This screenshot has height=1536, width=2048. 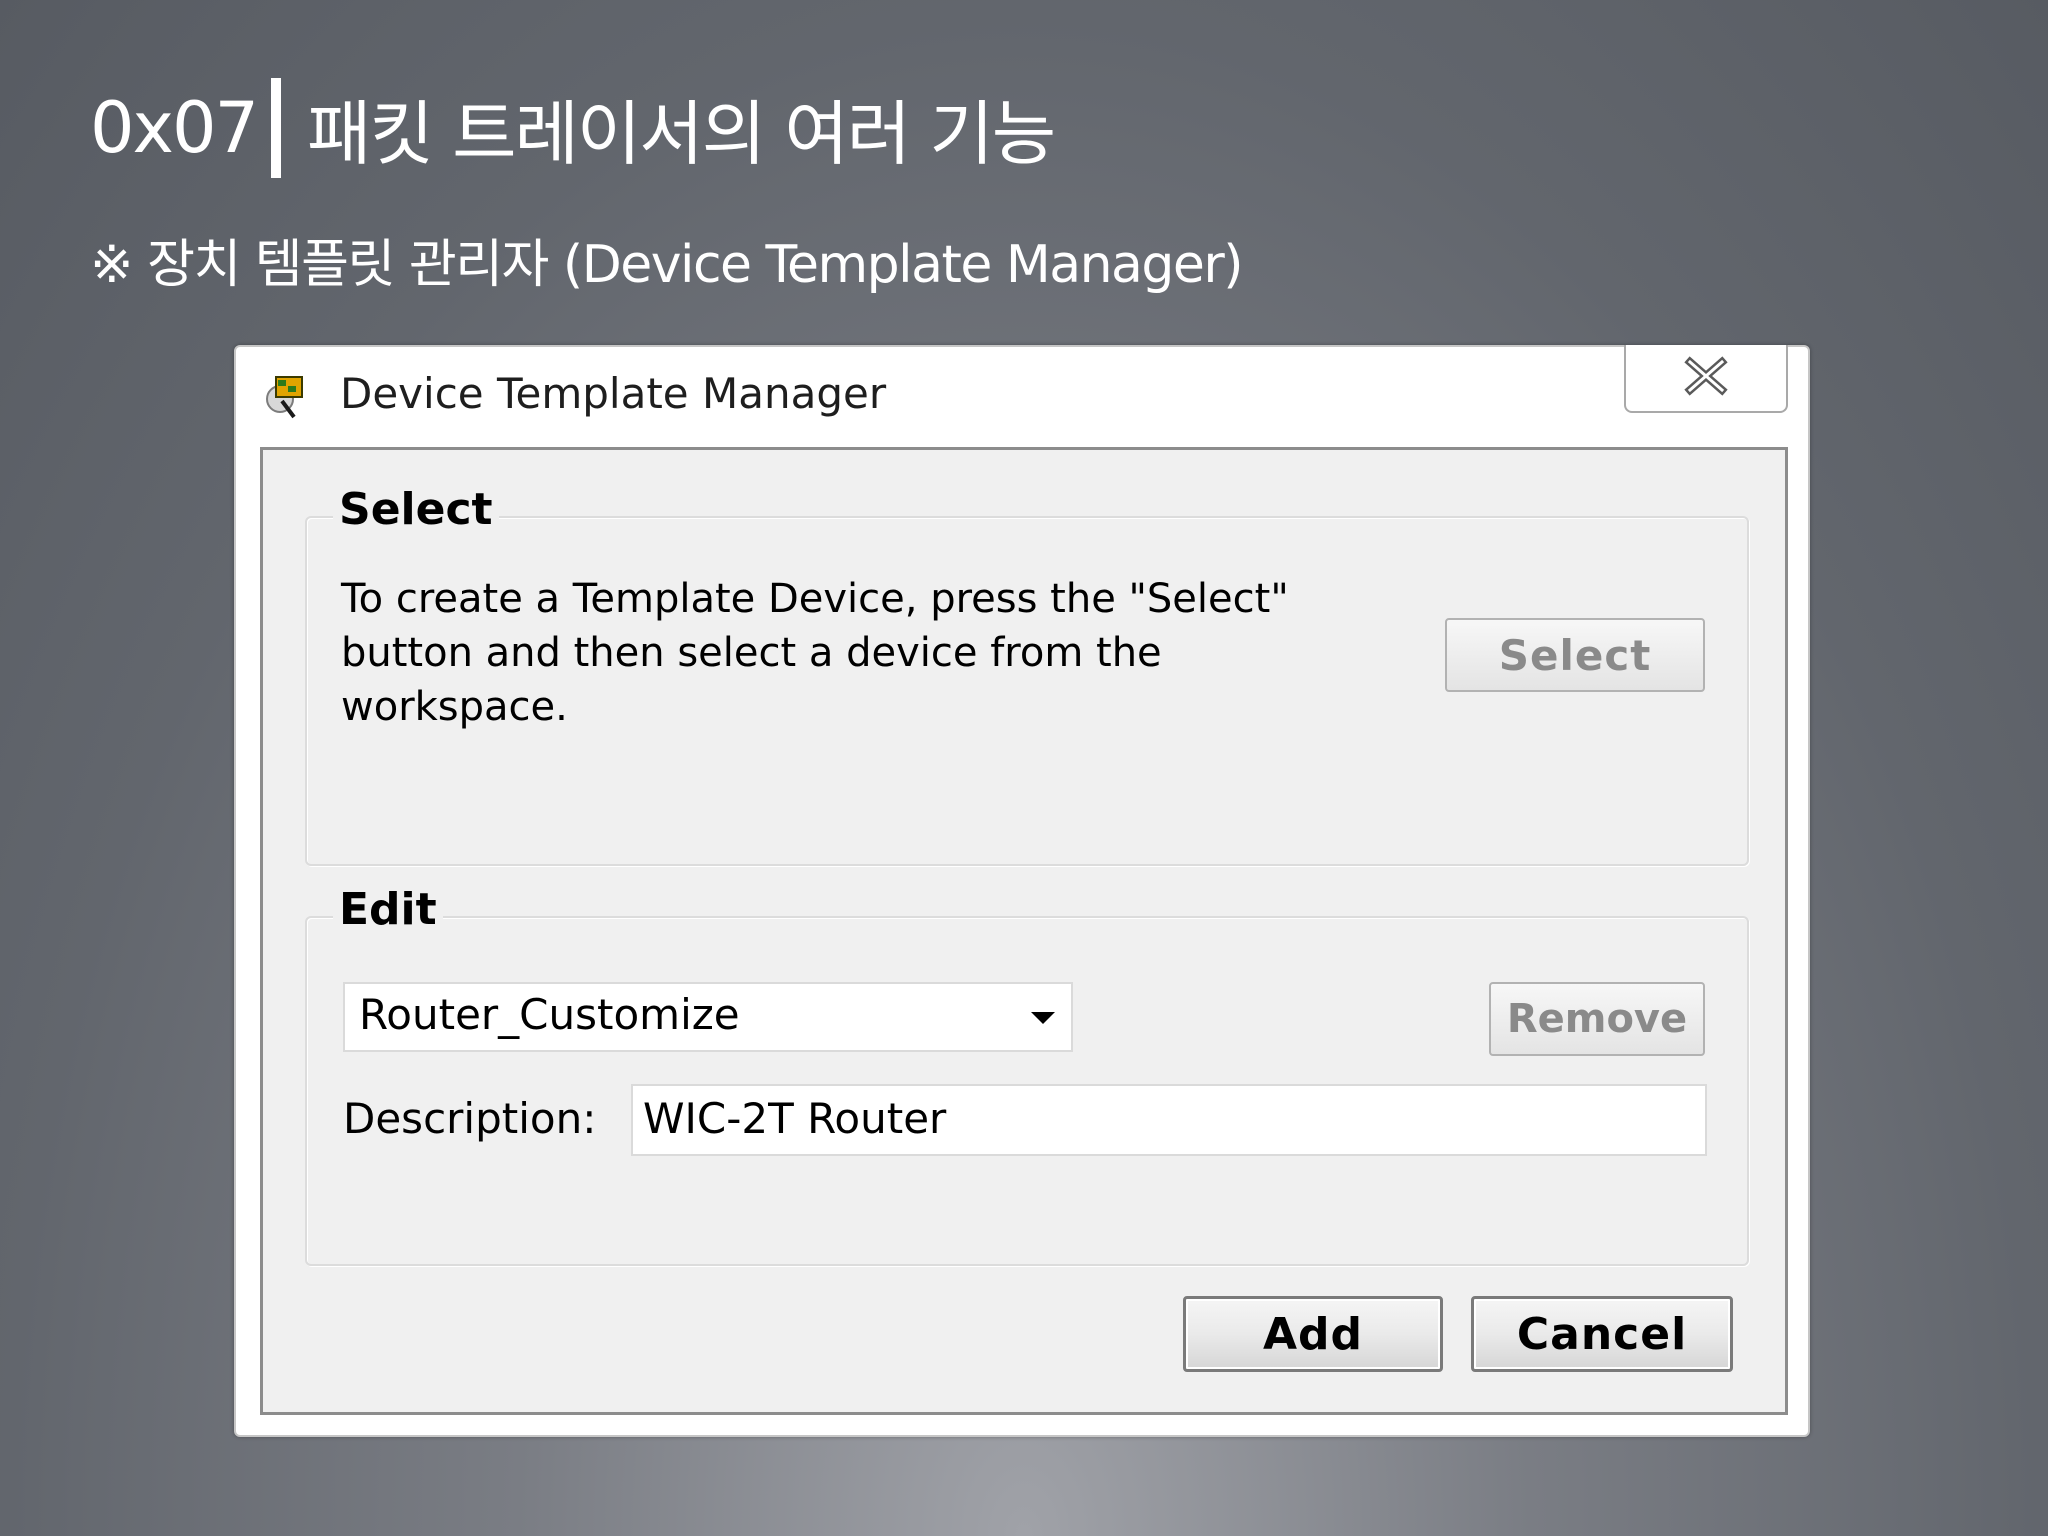 I want to click on slide-subtitle: ※ 장치 템플릿 관리자 (Device Template Manager), so click(x=667, y=265).